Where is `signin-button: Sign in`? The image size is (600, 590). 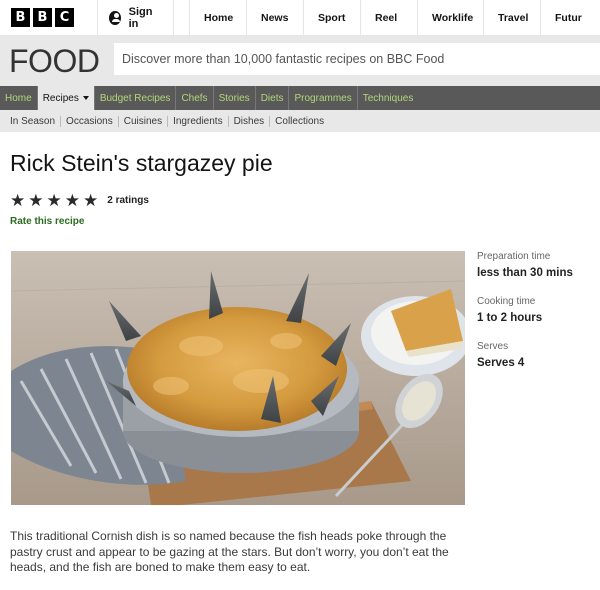 signin-button: Sign in is located at coordinates (135, 18).